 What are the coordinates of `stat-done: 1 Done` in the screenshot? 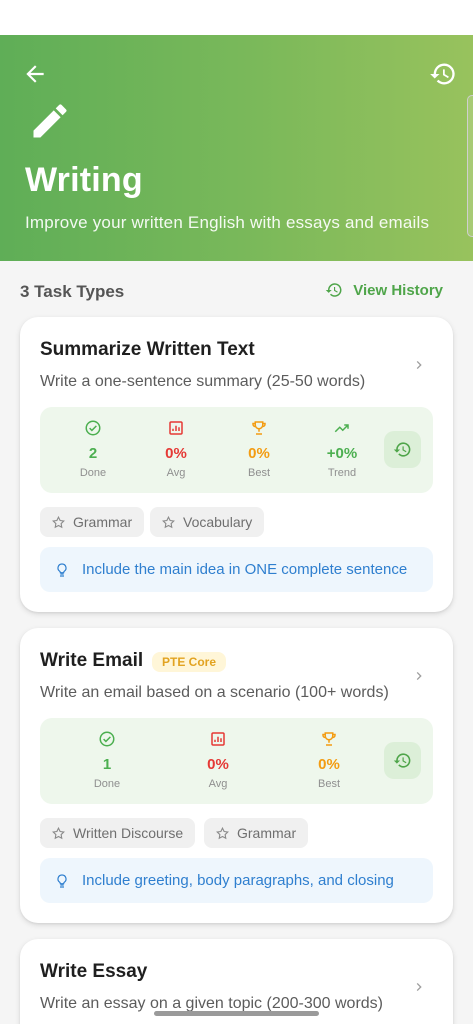 It's located at (107, 761).